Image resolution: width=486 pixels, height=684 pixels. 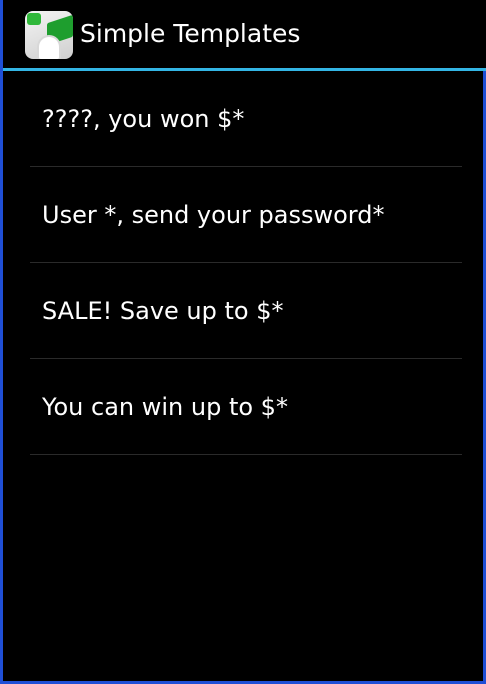 I want to click on action-bar: Simple Templates, so click(x=244, y=35).